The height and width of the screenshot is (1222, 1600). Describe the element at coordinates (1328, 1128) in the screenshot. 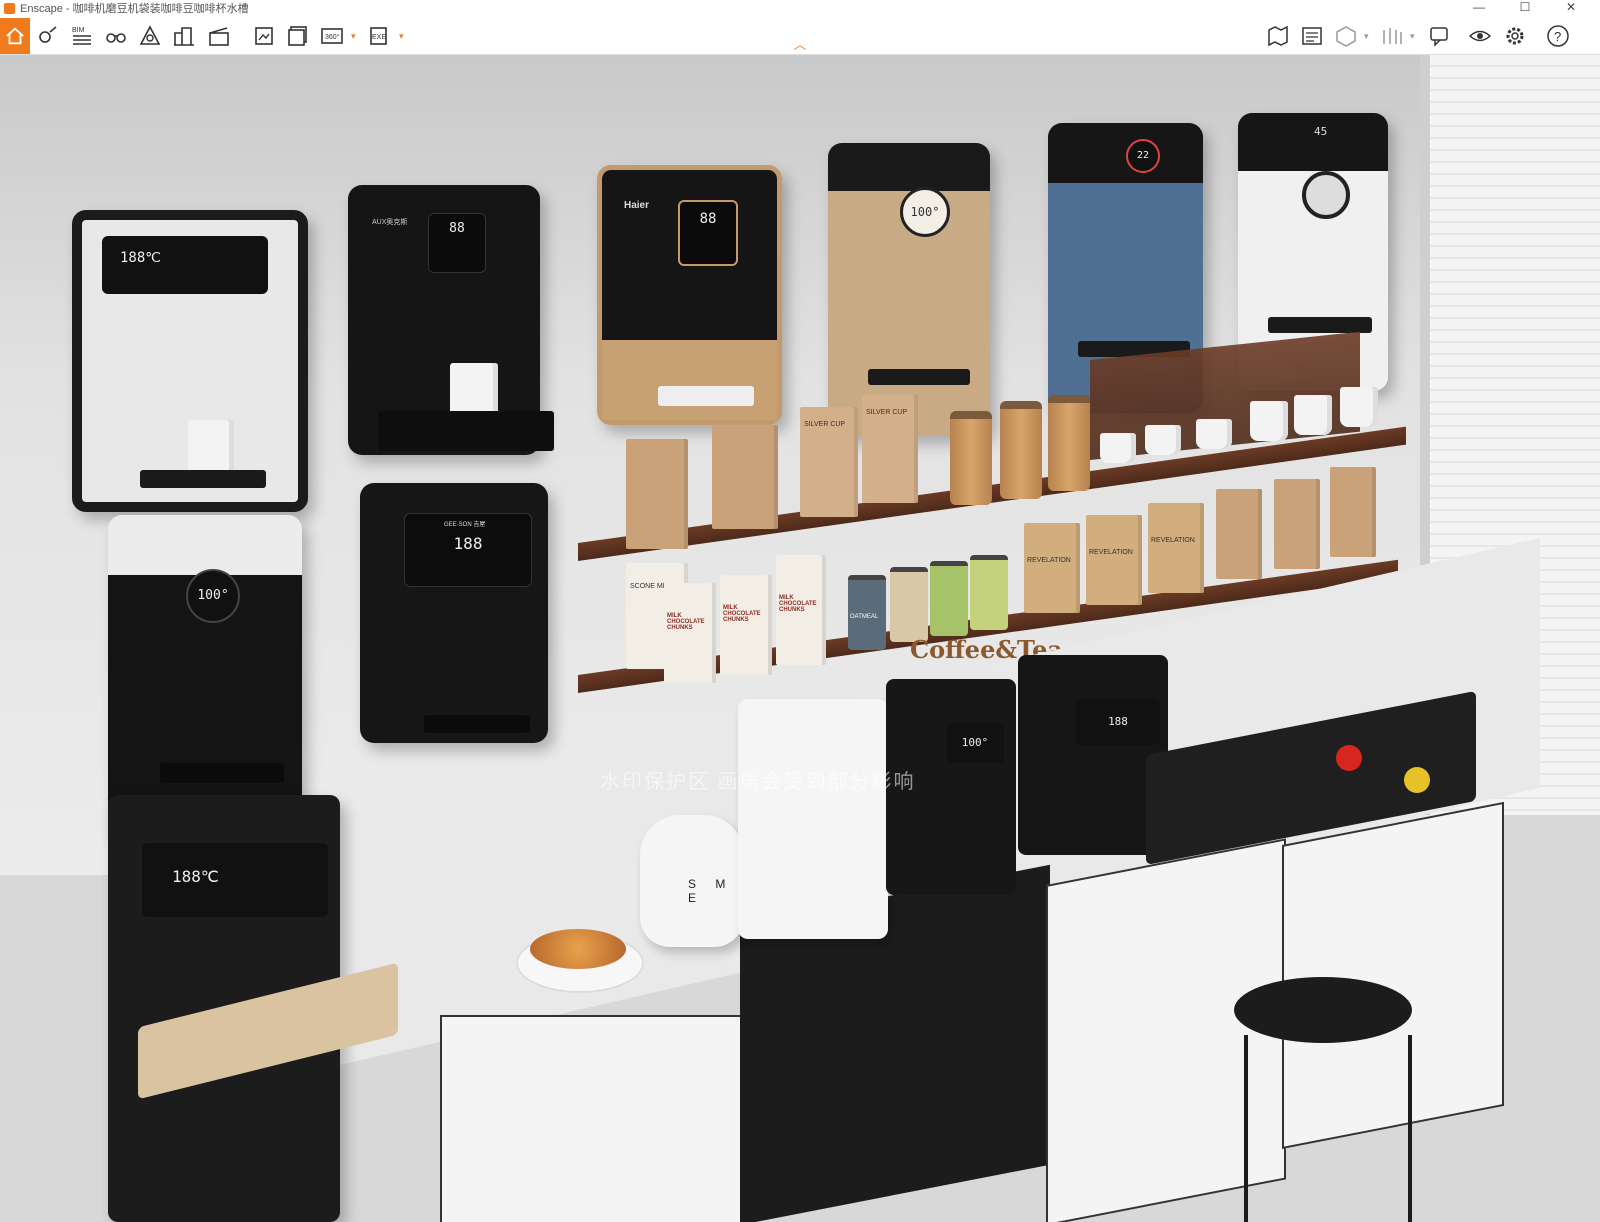

I see `bar-stool-legs` at that location.